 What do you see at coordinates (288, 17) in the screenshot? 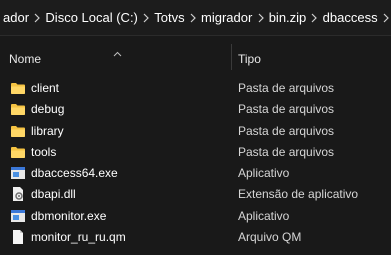
I see `breadcrumb-item: bin.zip` at bounding box center [288, 17].